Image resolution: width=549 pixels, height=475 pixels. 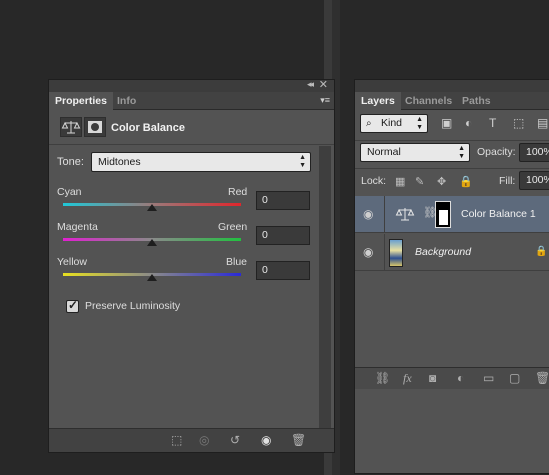 I want to click on slider-cyan-label: Cyan, so click(x=69, y=192).